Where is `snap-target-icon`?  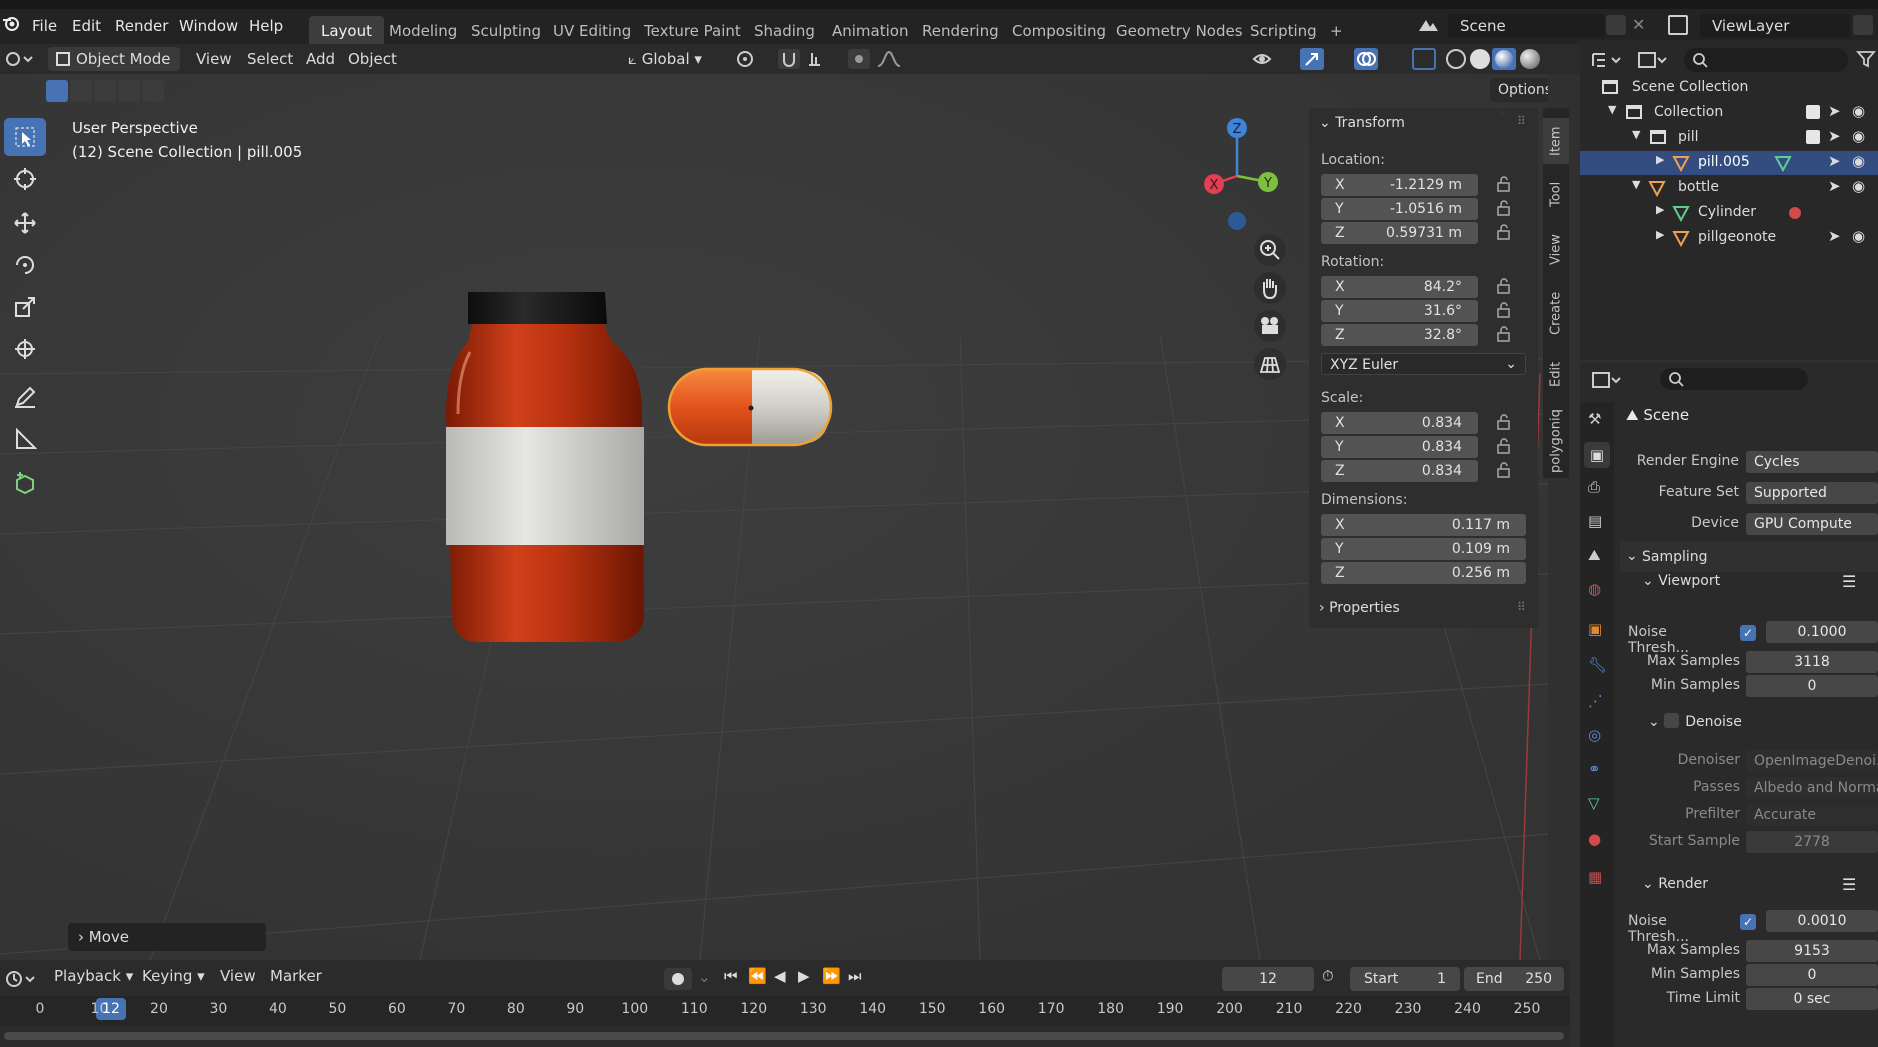 snap-target-icon is located at coordinates (821, 59).